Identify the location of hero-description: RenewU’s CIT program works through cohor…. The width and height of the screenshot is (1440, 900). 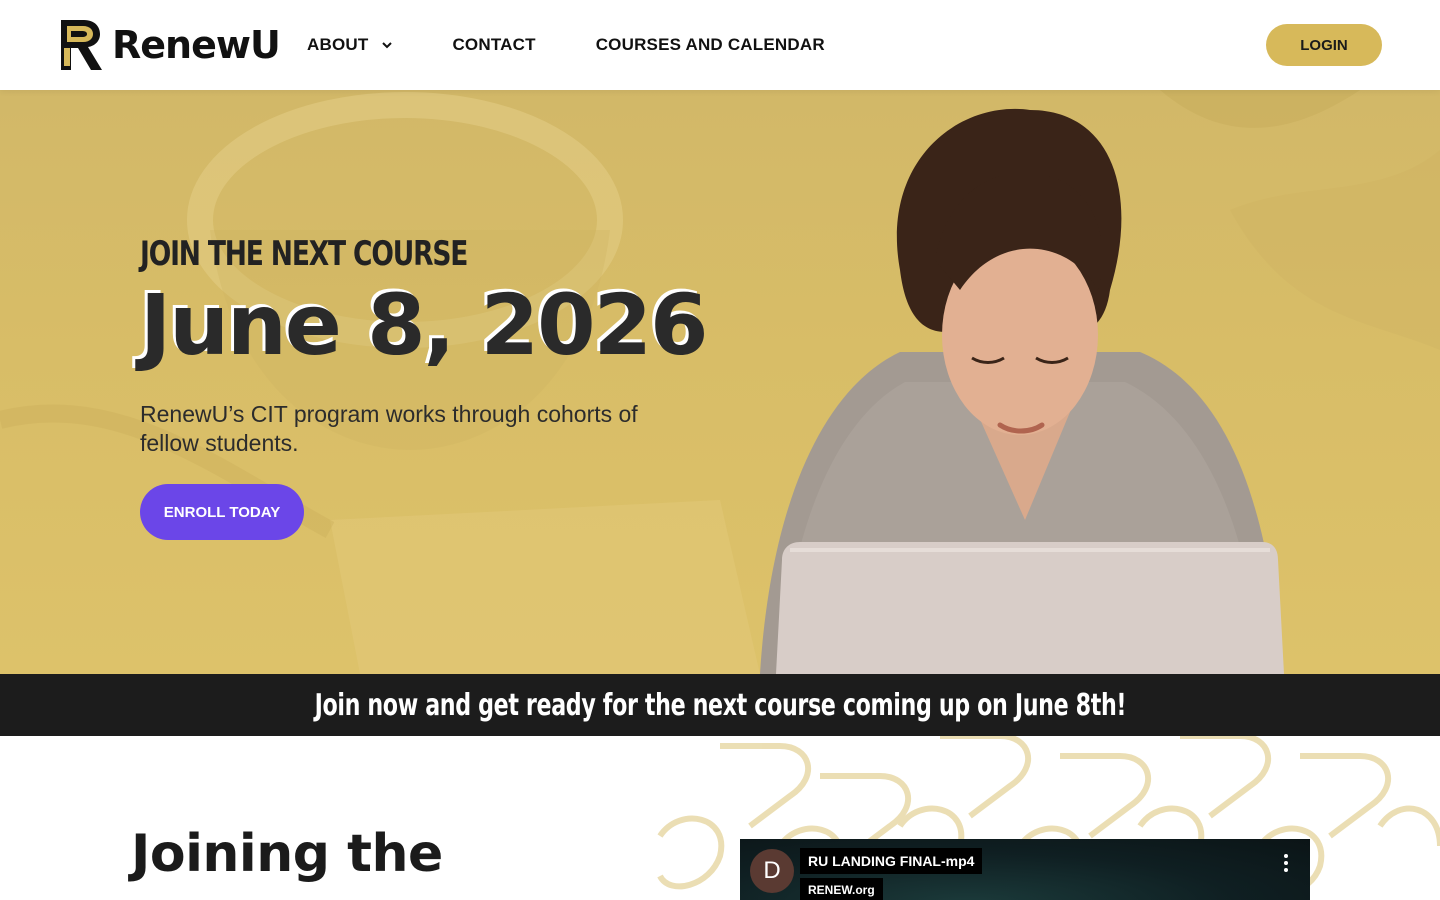
(389, 428).